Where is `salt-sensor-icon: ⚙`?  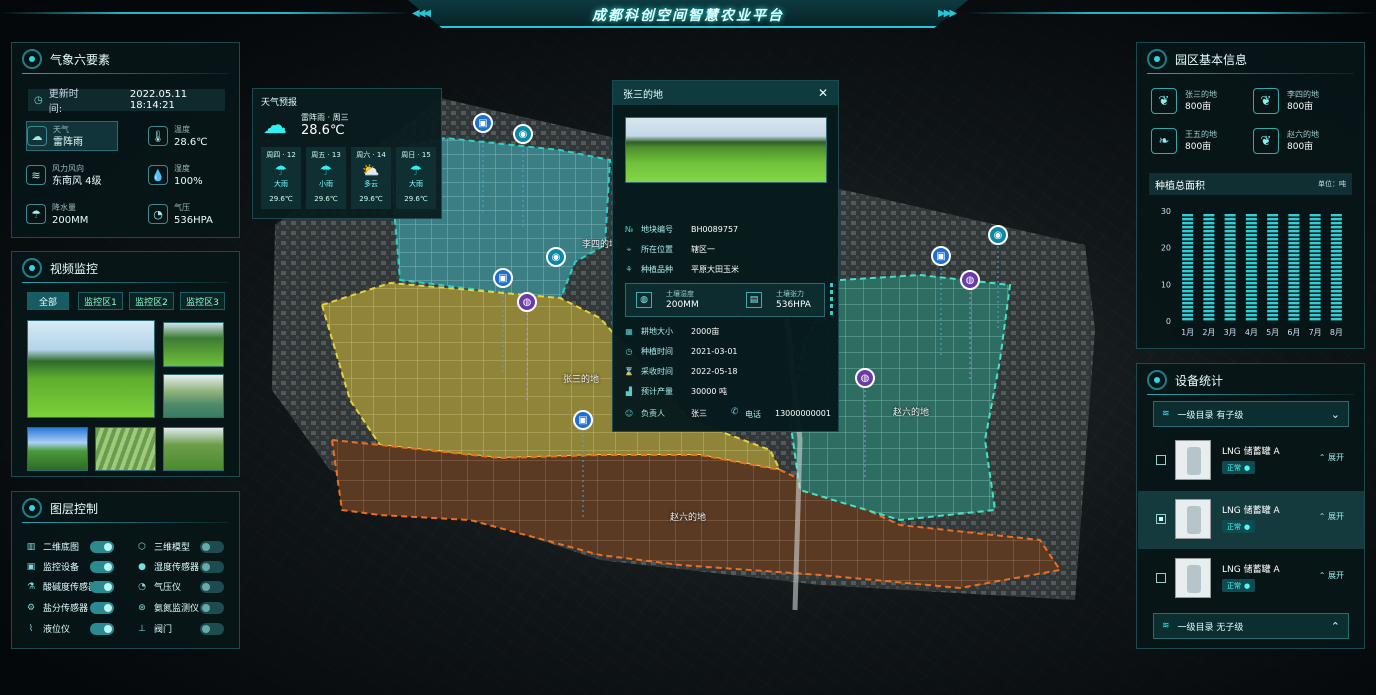 salt-sensor-icon: ⚙ is located at coordinates (31, 607).